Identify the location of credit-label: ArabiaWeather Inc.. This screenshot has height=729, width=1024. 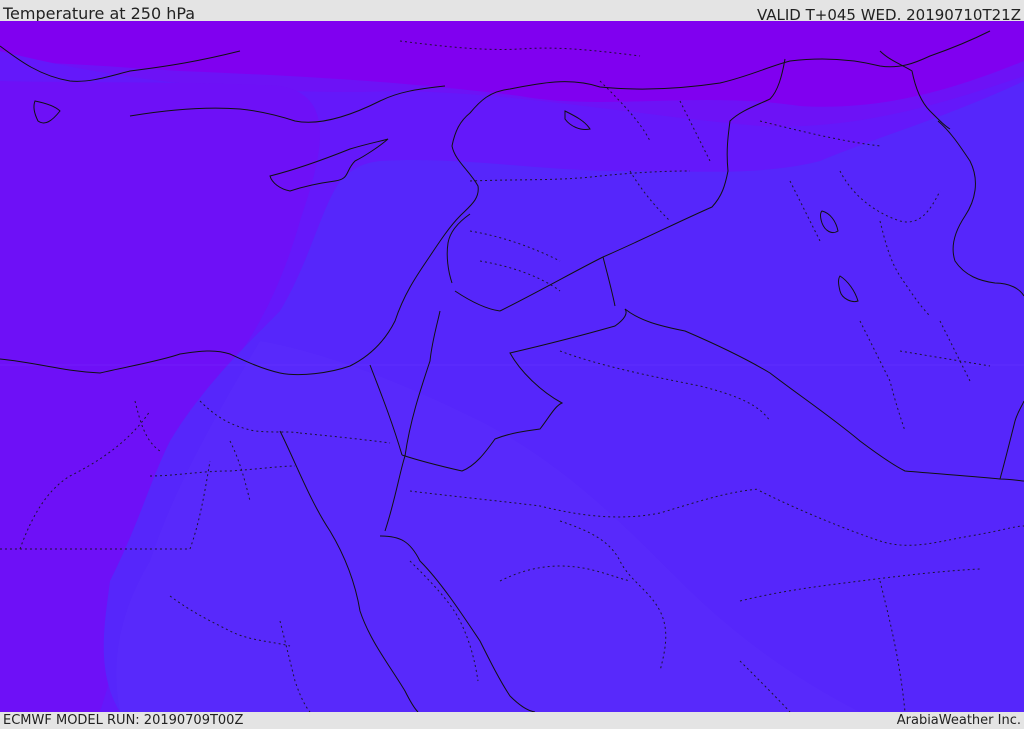
(958, 720).